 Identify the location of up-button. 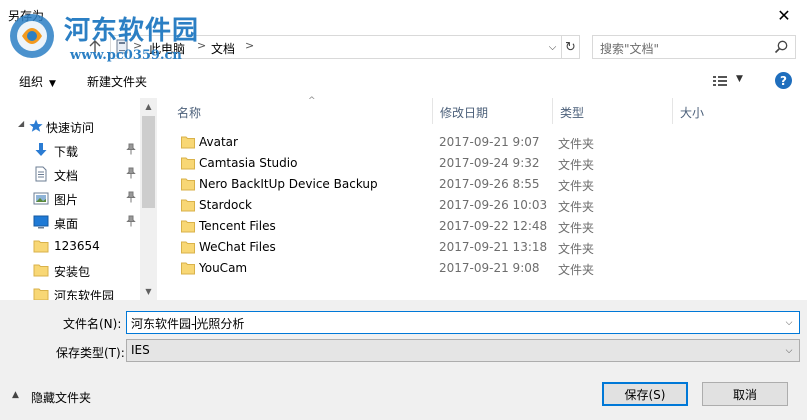
(95, 47).